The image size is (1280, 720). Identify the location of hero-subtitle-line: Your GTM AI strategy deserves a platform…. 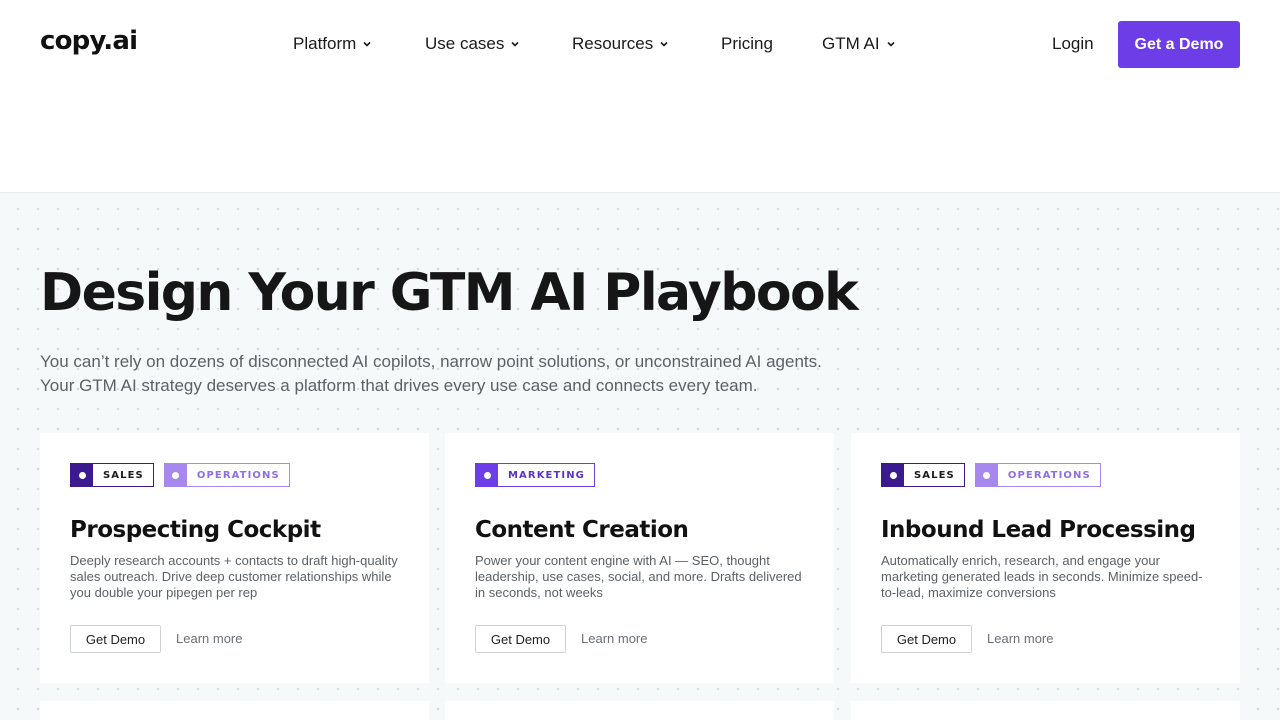
(399, 385).